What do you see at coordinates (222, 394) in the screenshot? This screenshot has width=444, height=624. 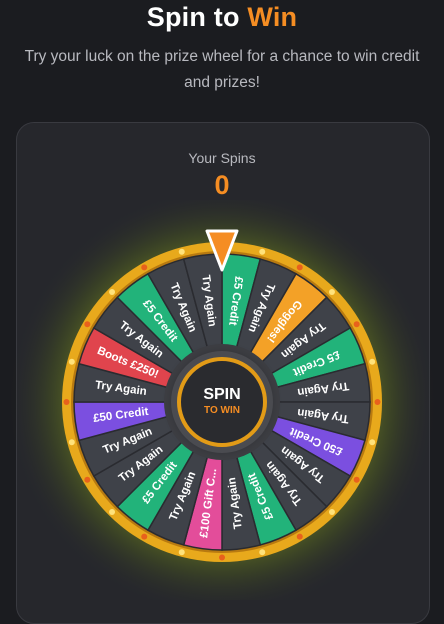 I see `spin-button-label: SPIN` at bounding box center [222, 394].